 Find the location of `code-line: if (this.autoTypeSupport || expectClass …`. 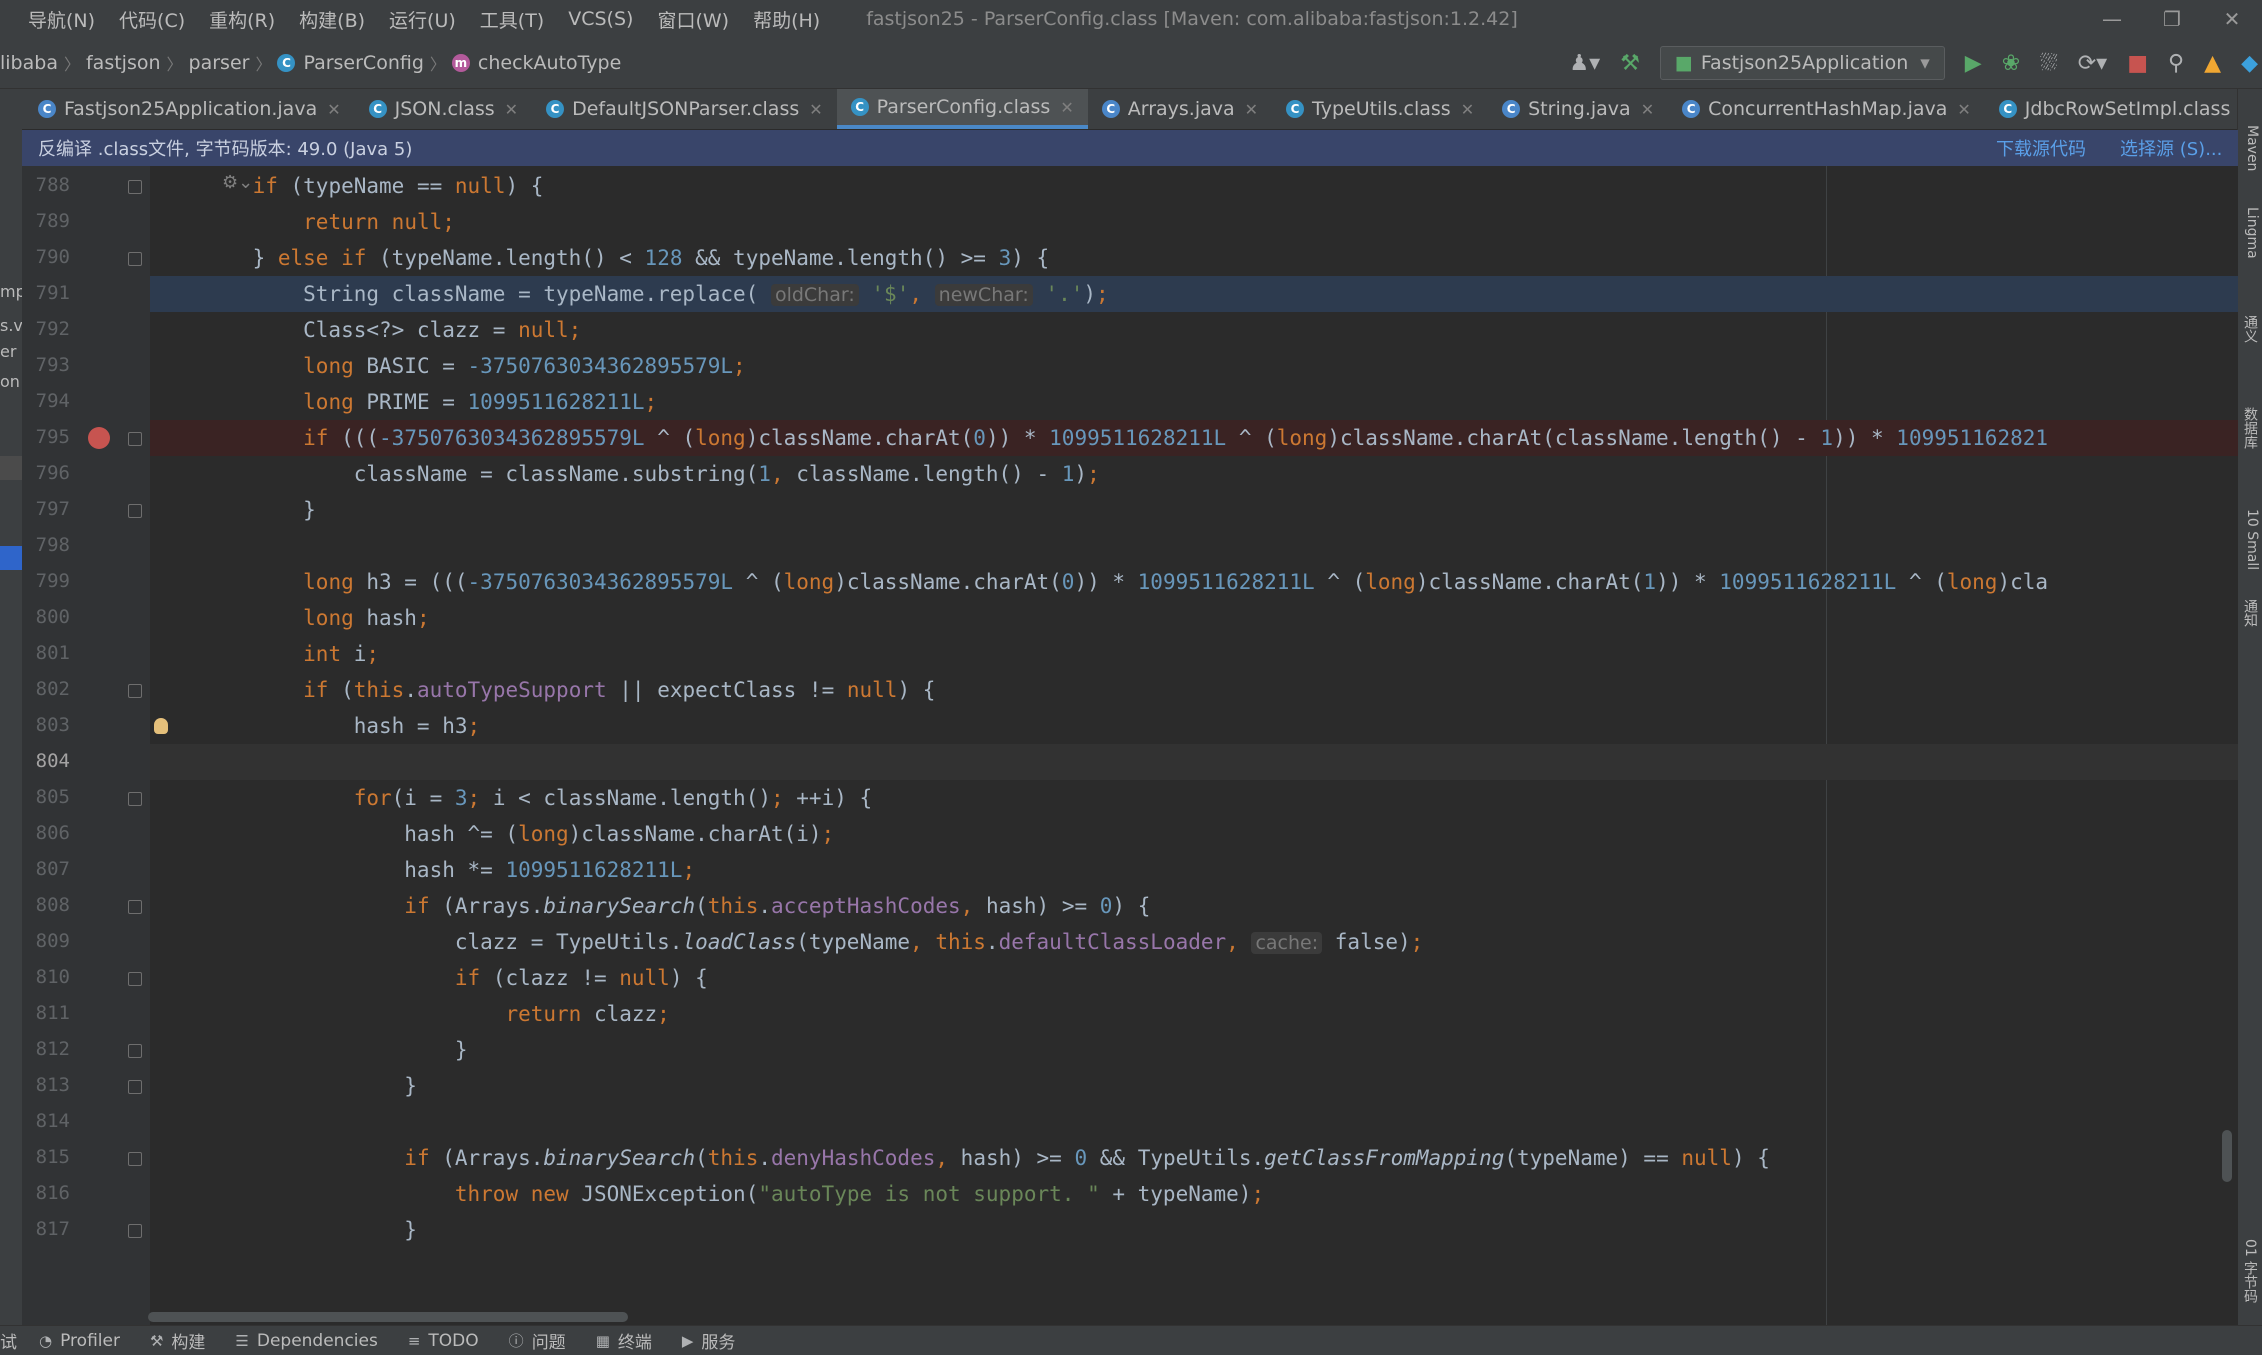

code-line: if (this.autoTypeSupport || expectClass … is located at coordinates (1130, 690).